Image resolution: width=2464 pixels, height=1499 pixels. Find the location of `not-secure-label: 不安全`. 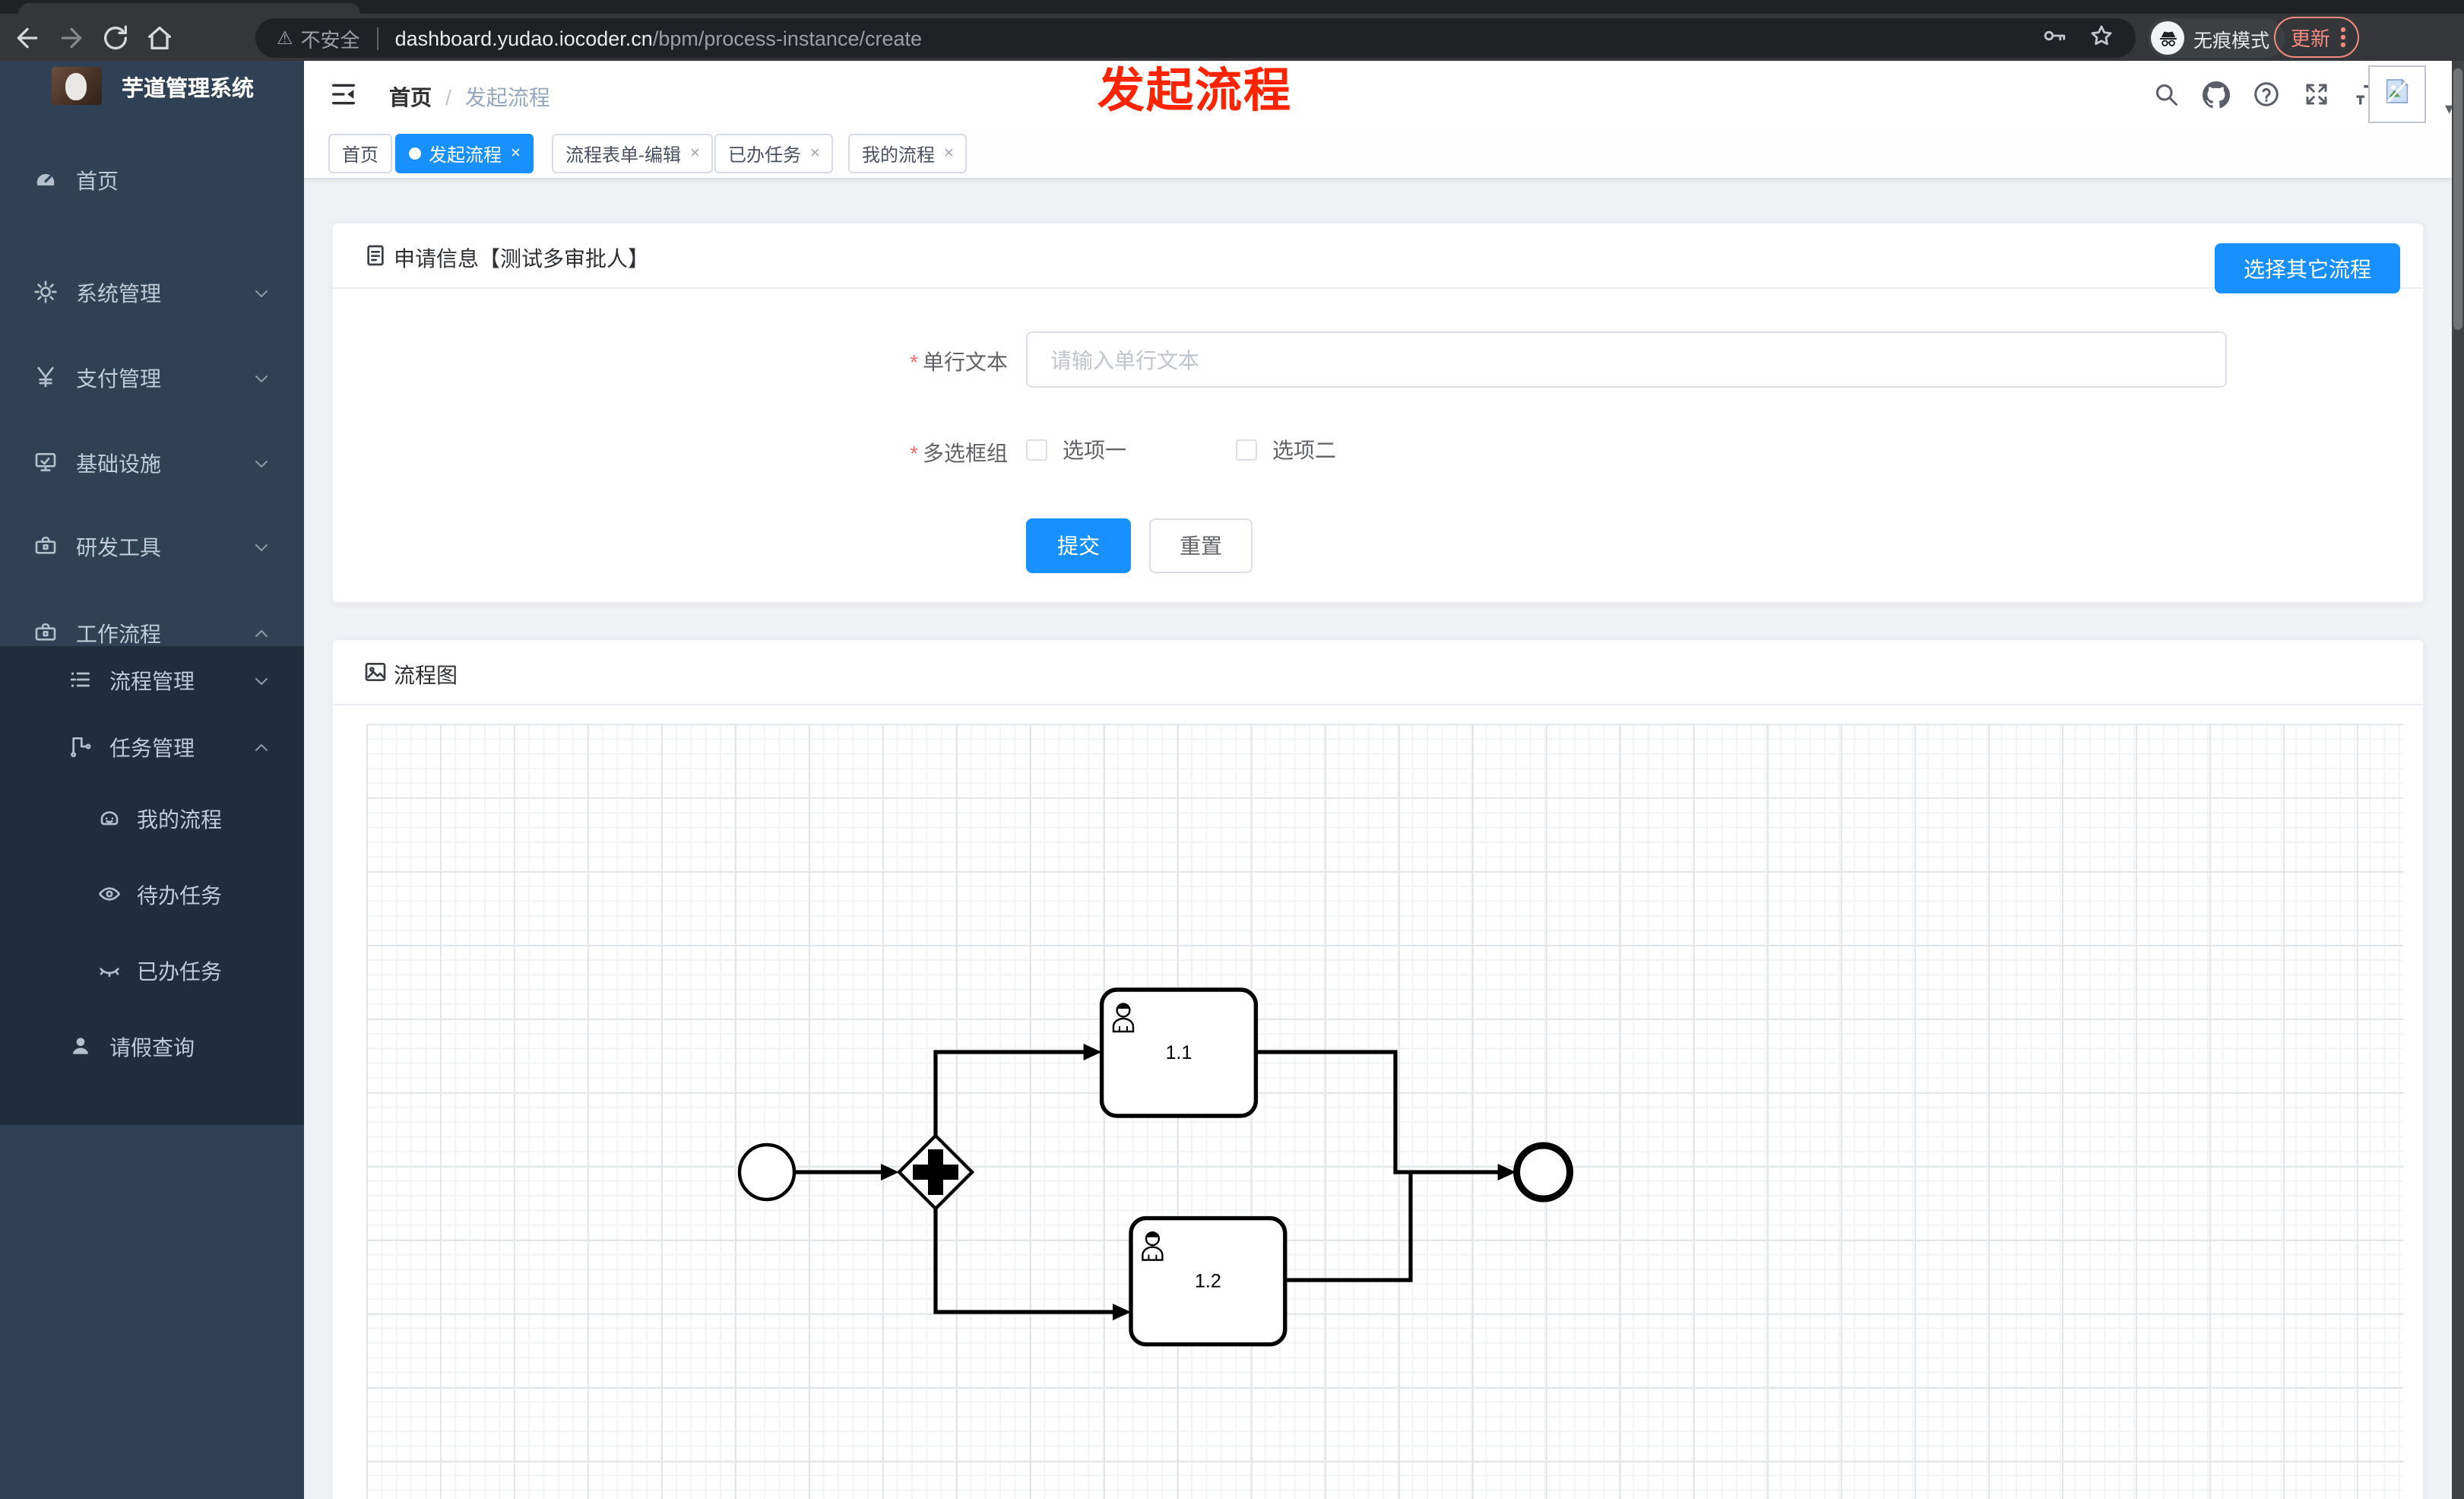

not-secure-label: 不安全 is located at coordinates (330, 38).